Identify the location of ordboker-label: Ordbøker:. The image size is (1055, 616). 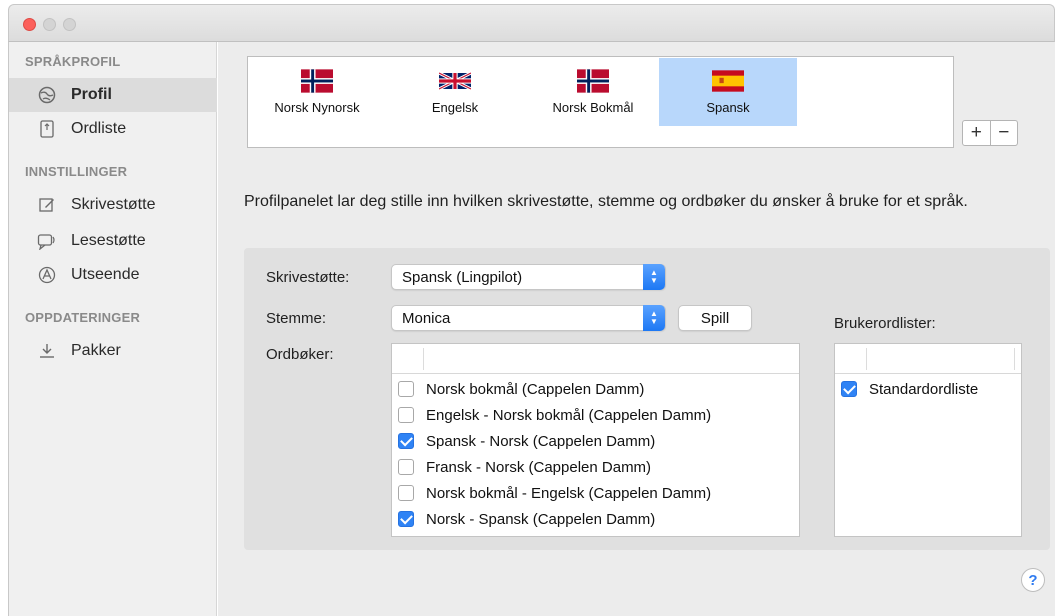
(300, 354).